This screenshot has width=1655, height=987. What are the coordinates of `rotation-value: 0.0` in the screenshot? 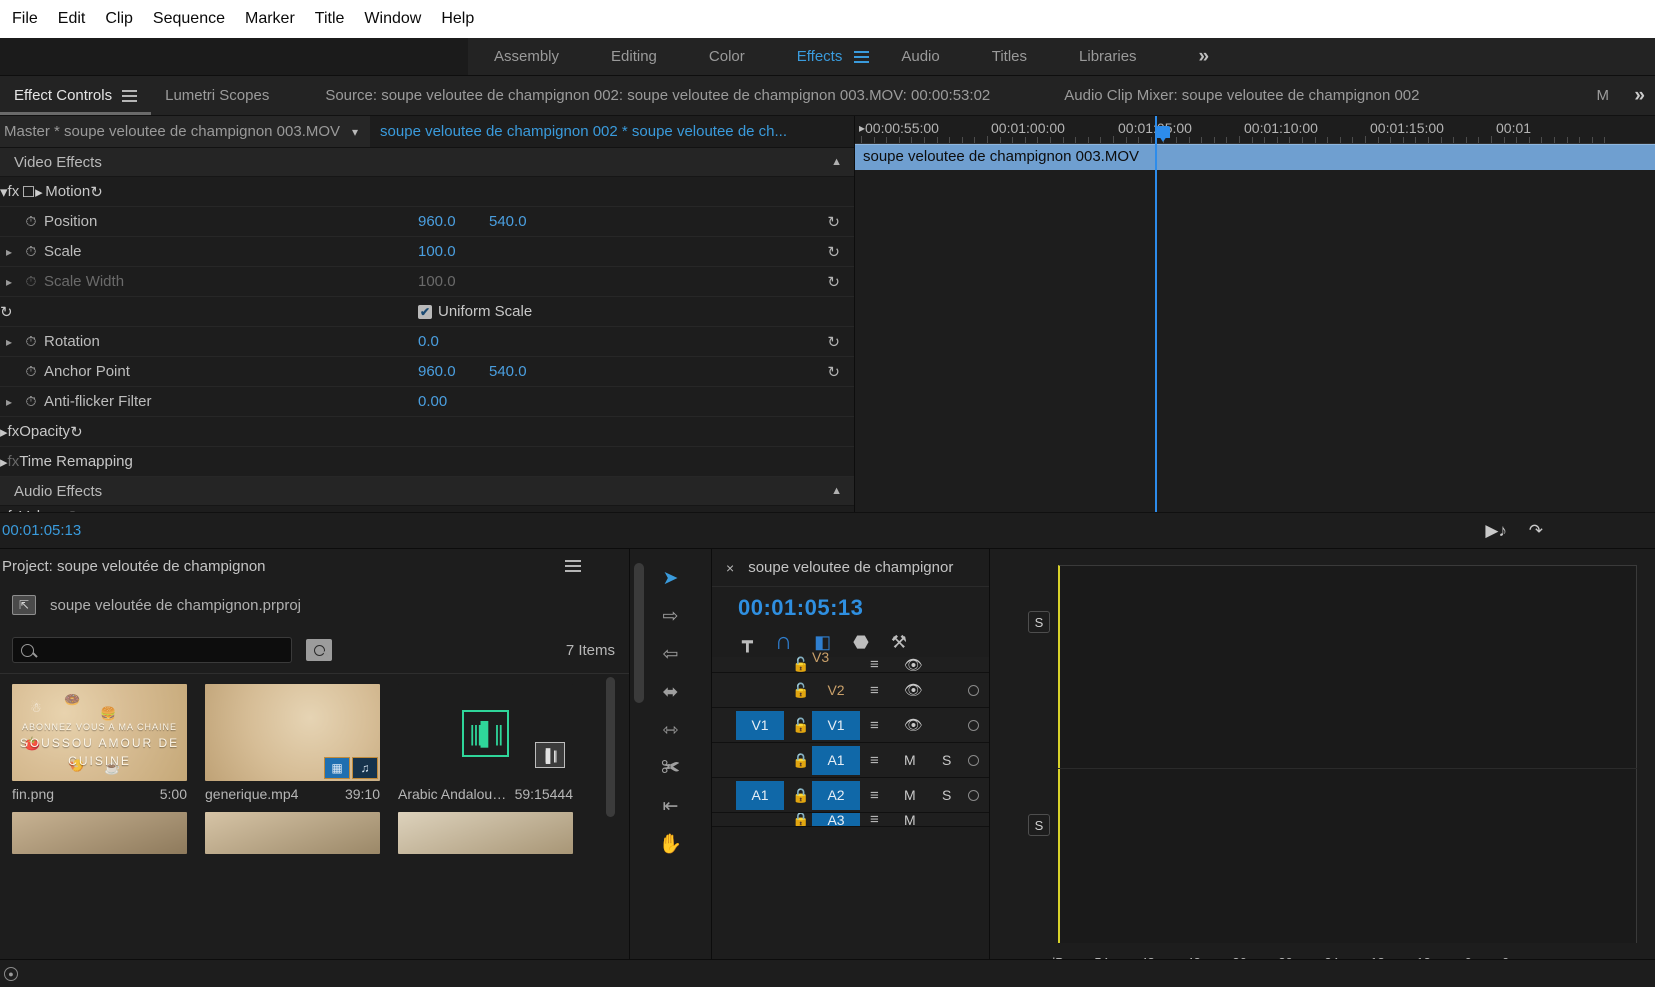 It's located at (428, 341).